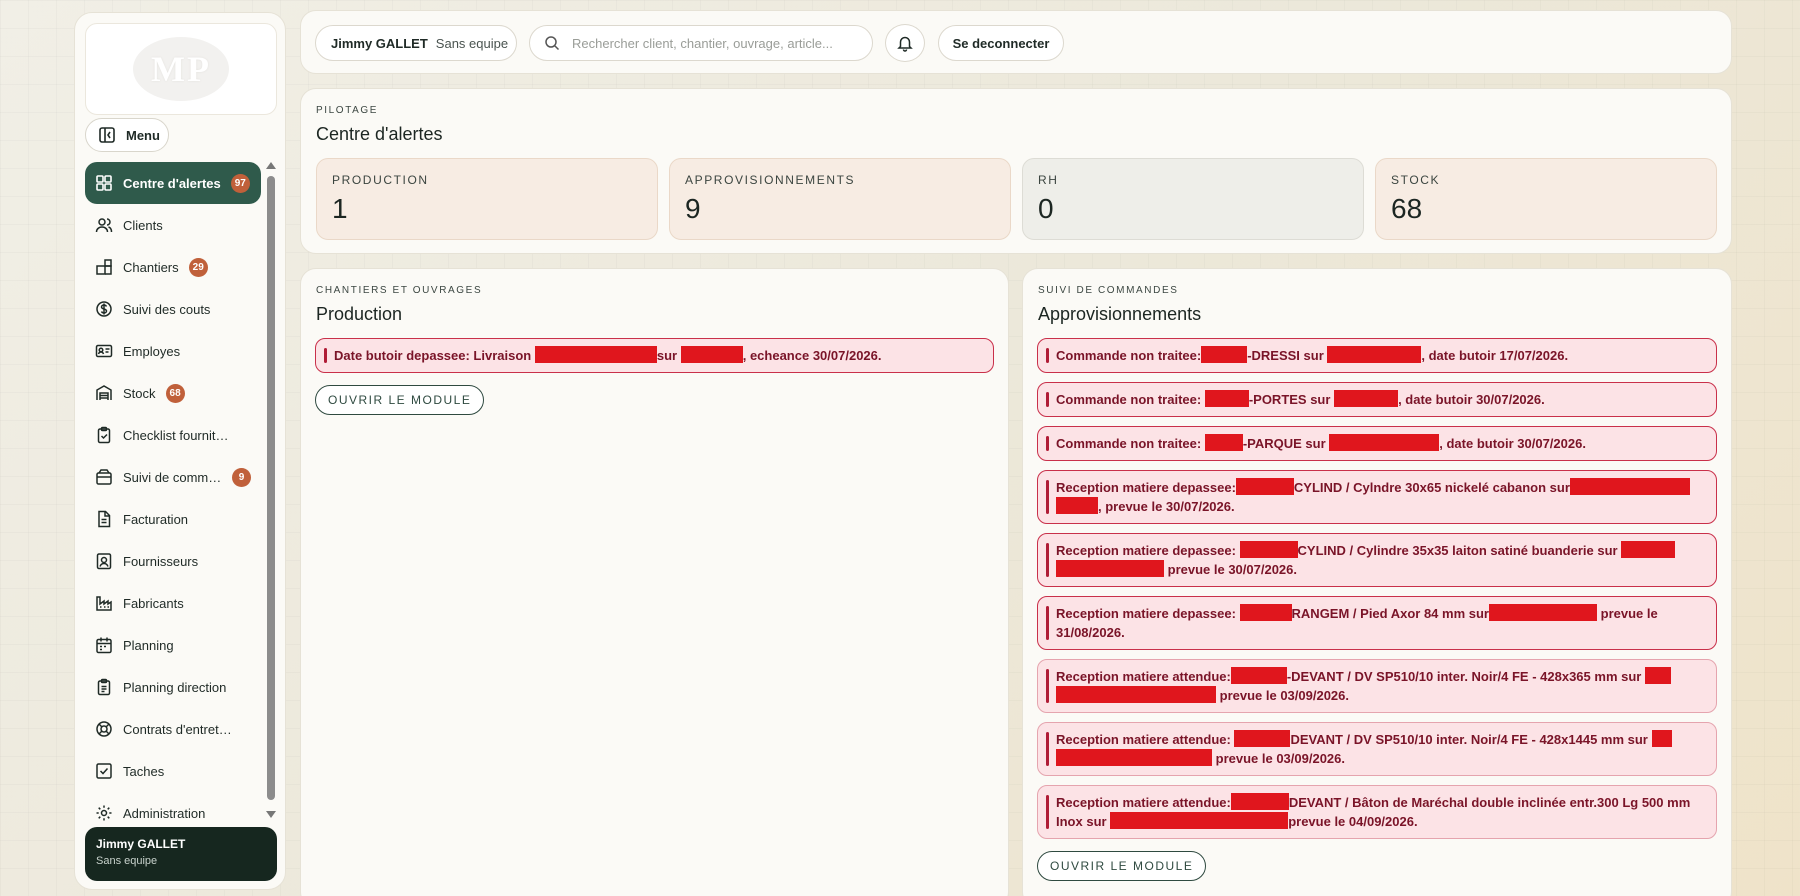 The image size is (1800, 896). What do you see at coordinates (173, 729) in the screenshot?
I see `sidebar-item-contrats-entretien: Contrats d'entretien` at bounding box center [173, 729].